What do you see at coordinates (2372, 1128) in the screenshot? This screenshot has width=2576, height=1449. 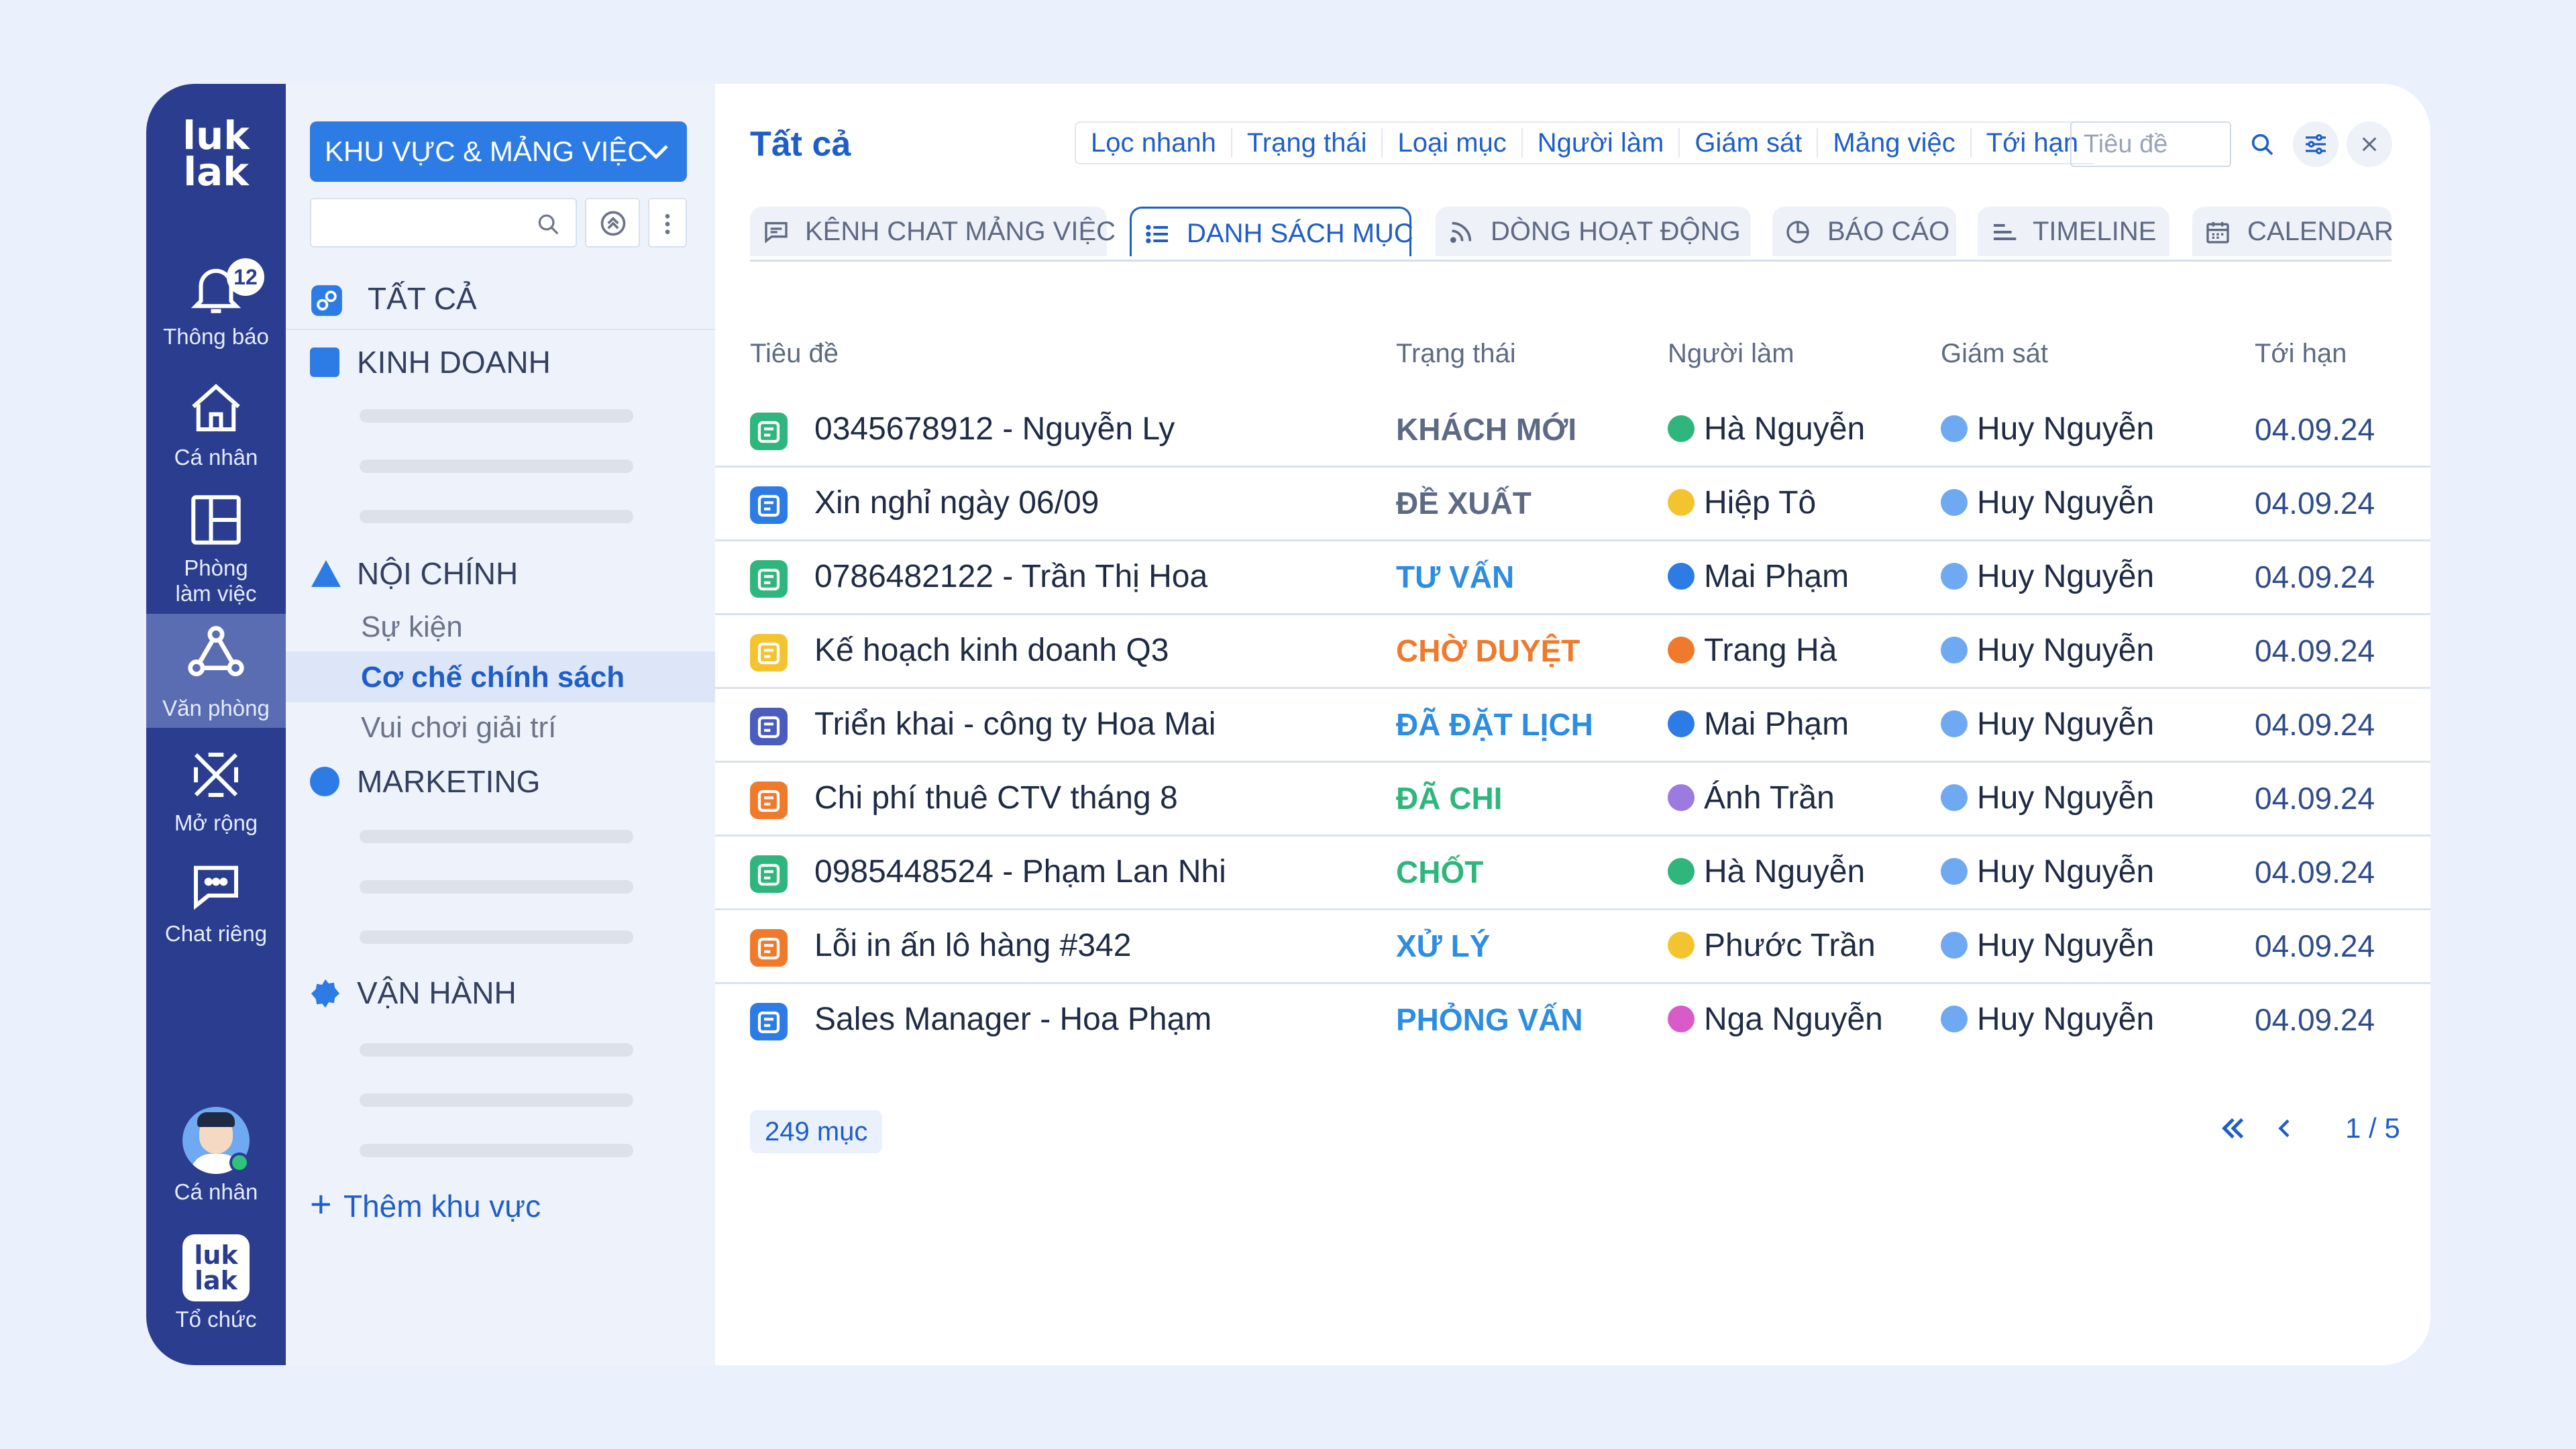 I see `page-indicator: 1 / 5` at bounding box center [2372, 1128].